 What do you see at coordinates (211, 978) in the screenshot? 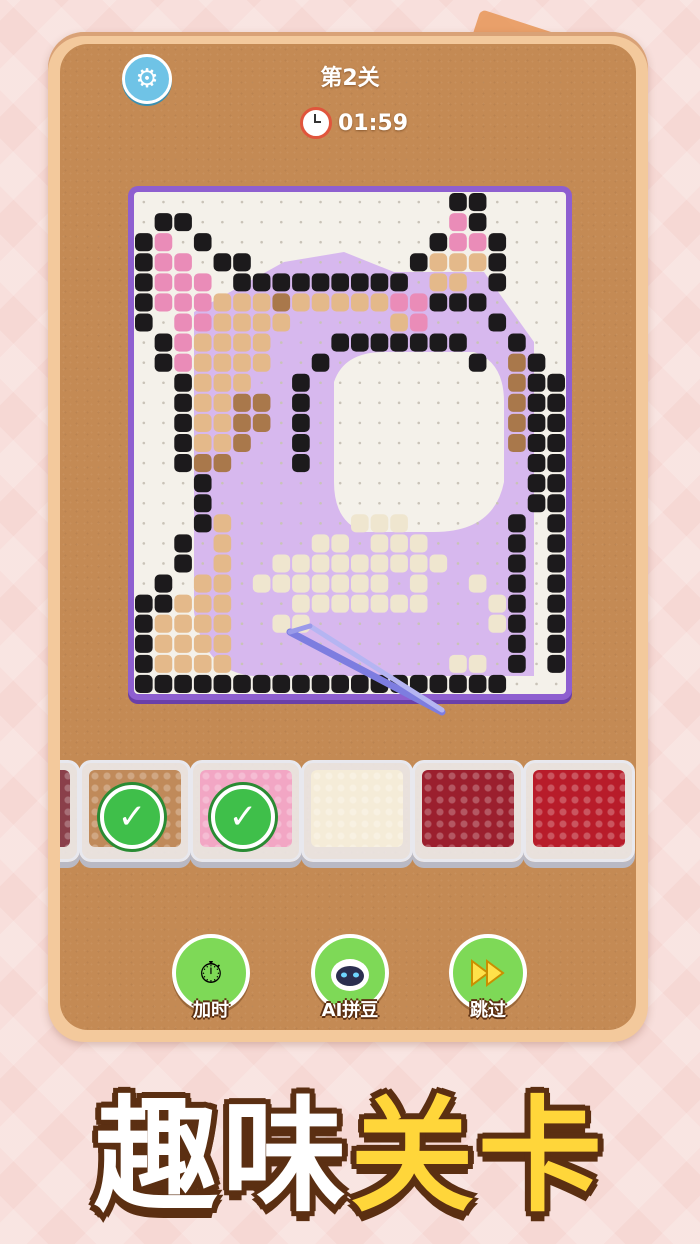
I see `add-time-button: ⏱ 加时` at bounding box center [211, 978].